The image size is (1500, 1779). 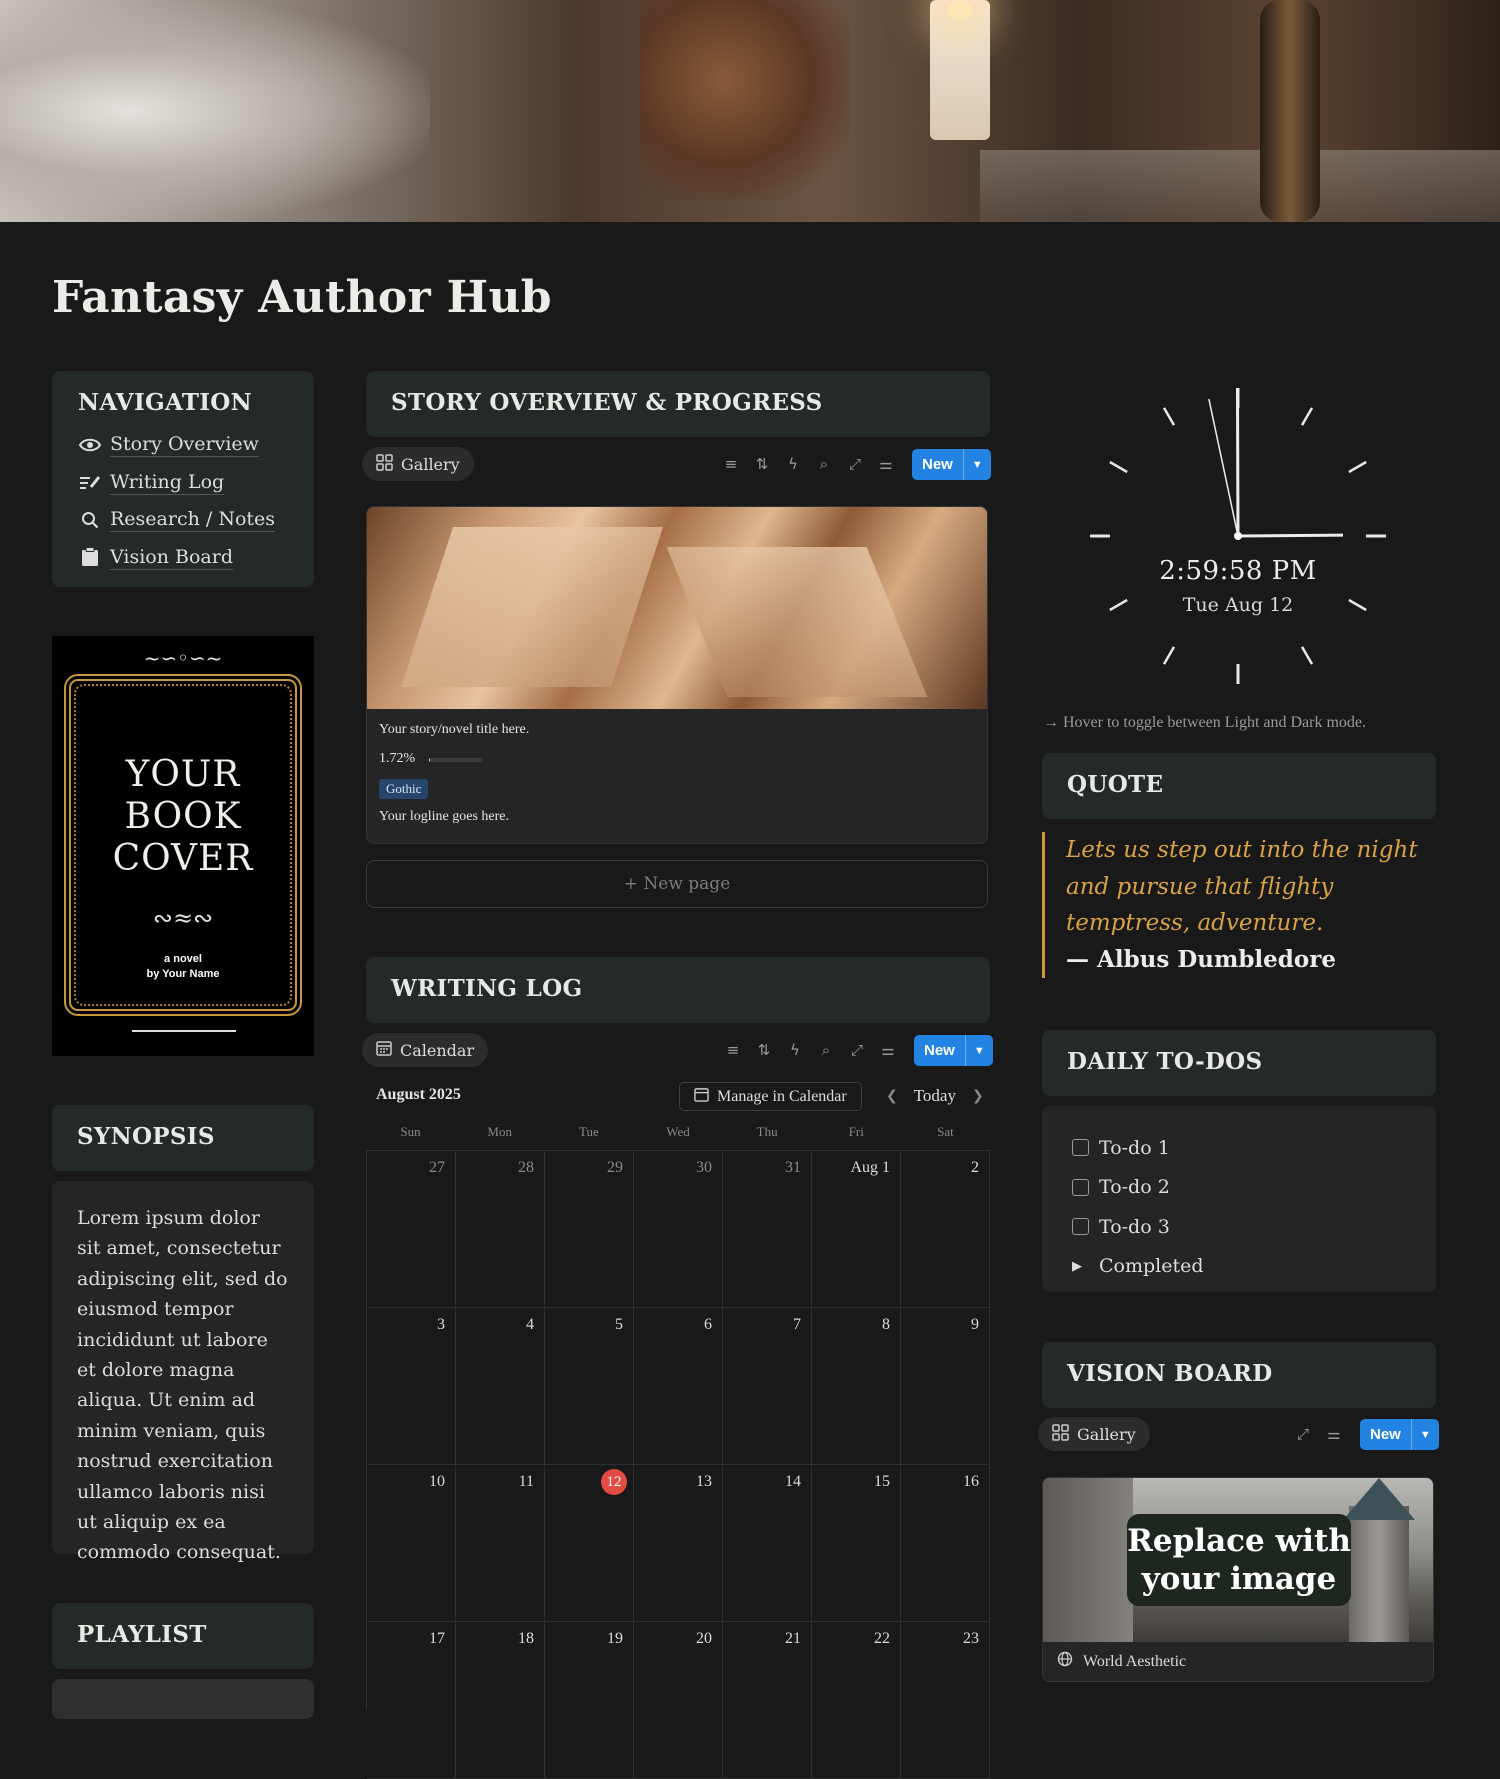 What do you see at coordinates (1080, 1266) in the screenshot?
I see `triangle-right-icon: ▶` at bounding box center [1080, 1266].